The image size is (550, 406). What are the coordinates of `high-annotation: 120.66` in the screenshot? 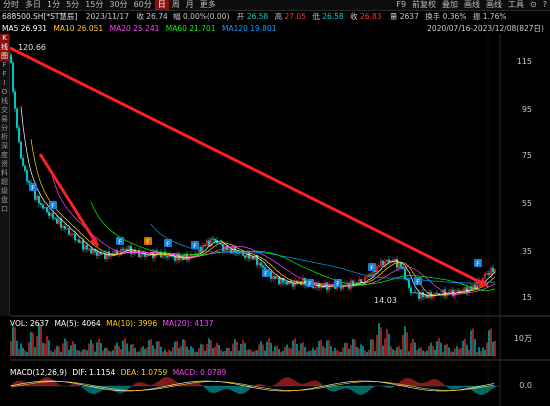 It's located at (32, 47).